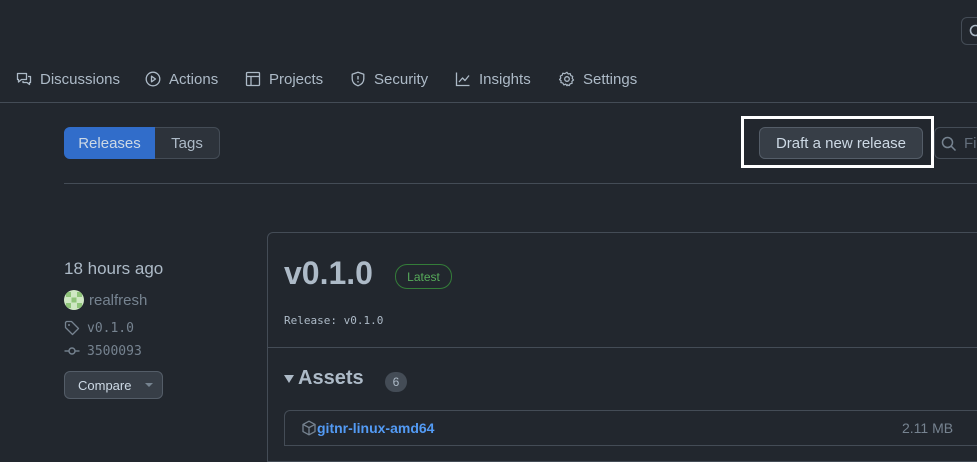 The height and width of the screenshot is (462, 977). I want to click on release-tag-link: v0.1.0, so click(99, 328).